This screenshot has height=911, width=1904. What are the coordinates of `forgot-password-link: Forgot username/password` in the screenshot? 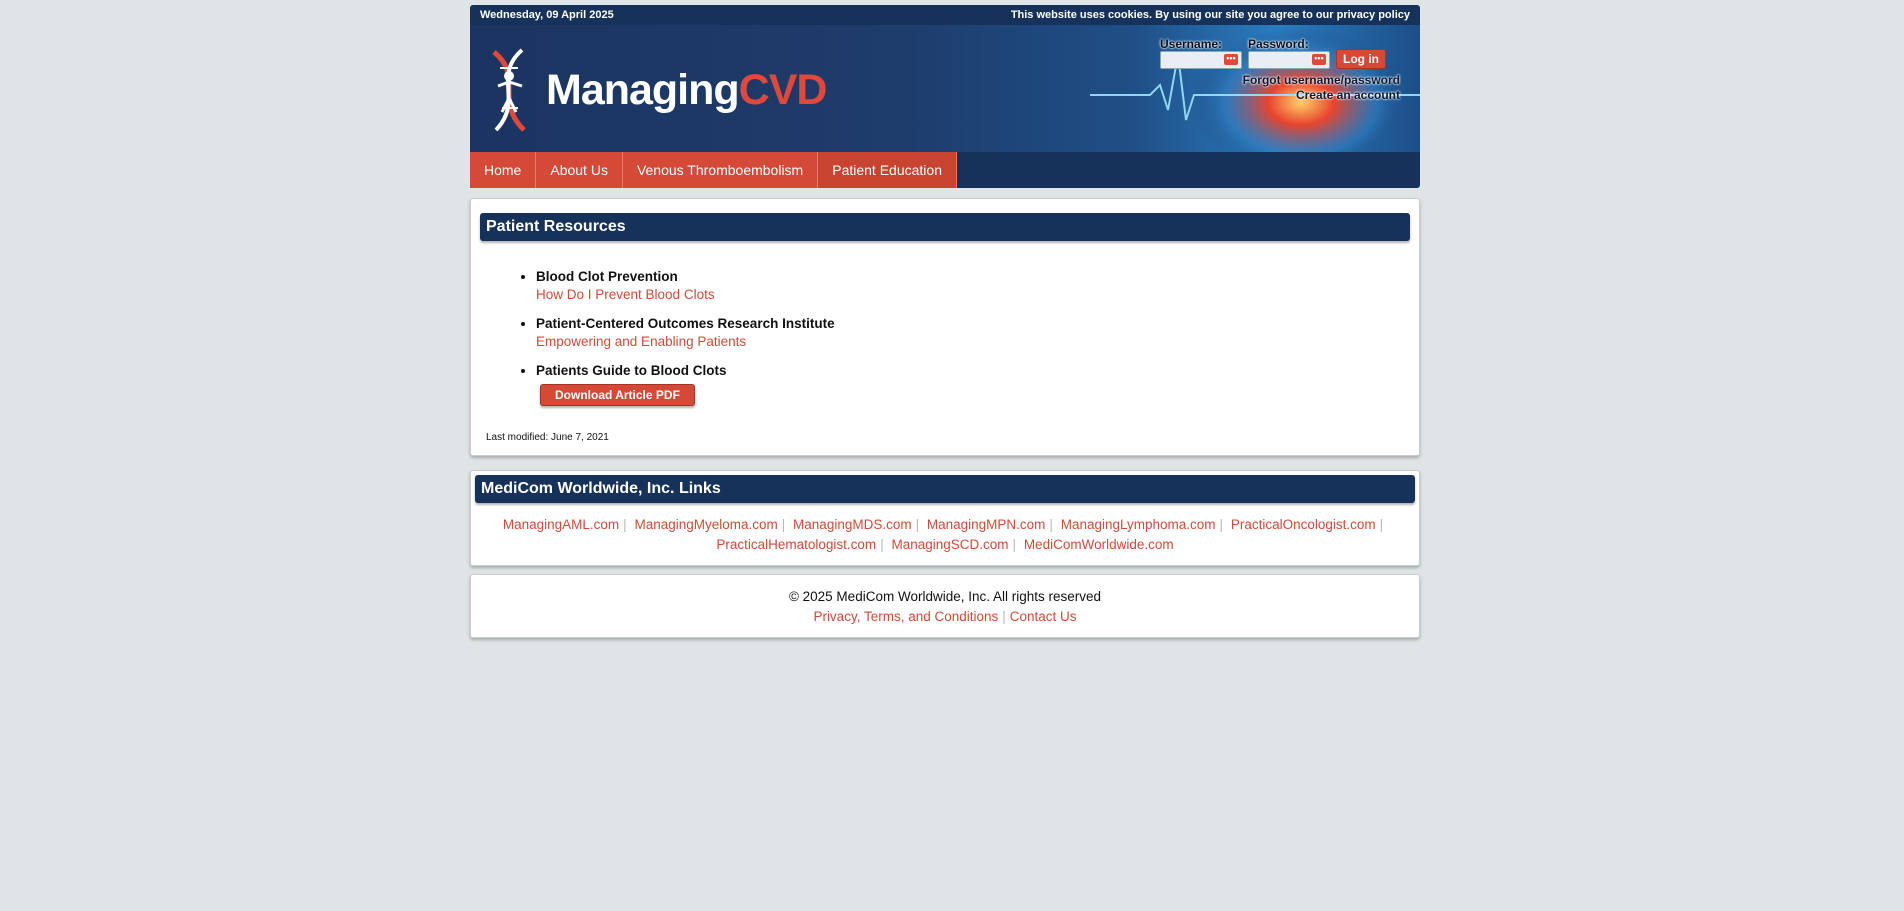 It's located at (1321, 80).